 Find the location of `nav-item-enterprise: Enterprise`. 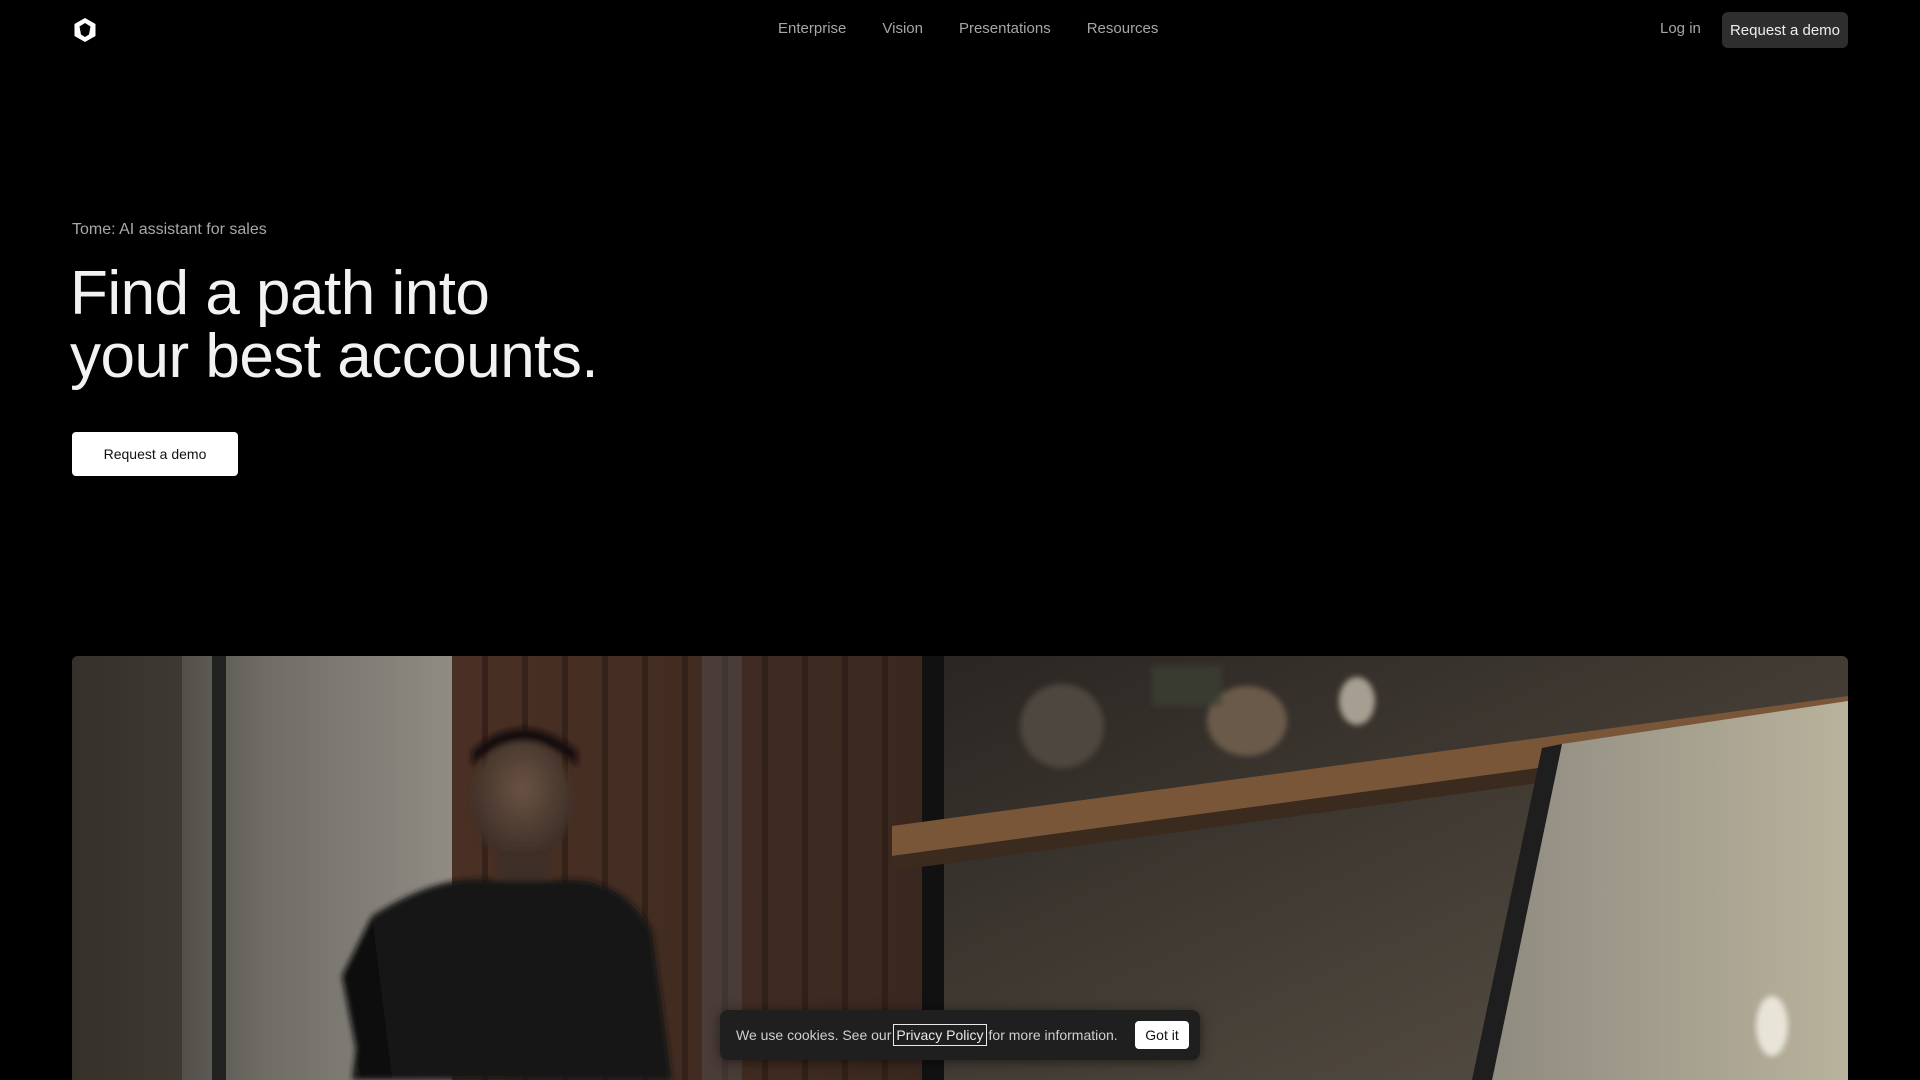

nav-item-enterprise: Enterprise is located at coordinates (812, 29).